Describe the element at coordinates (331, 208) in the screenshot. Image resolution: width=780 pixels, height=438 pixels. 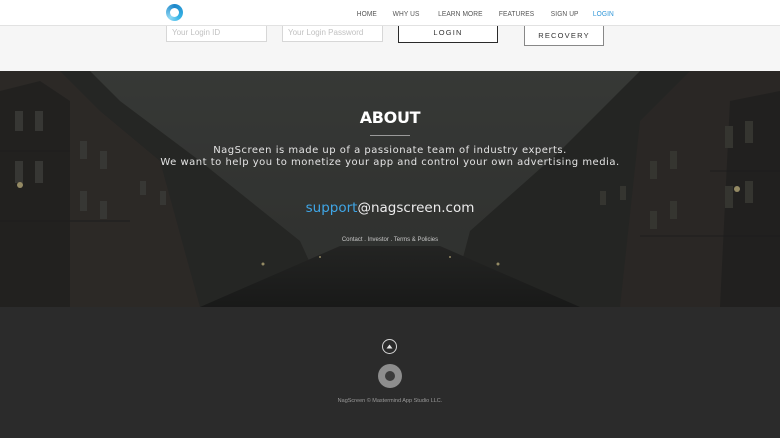
I see `email-user: support` at that location.